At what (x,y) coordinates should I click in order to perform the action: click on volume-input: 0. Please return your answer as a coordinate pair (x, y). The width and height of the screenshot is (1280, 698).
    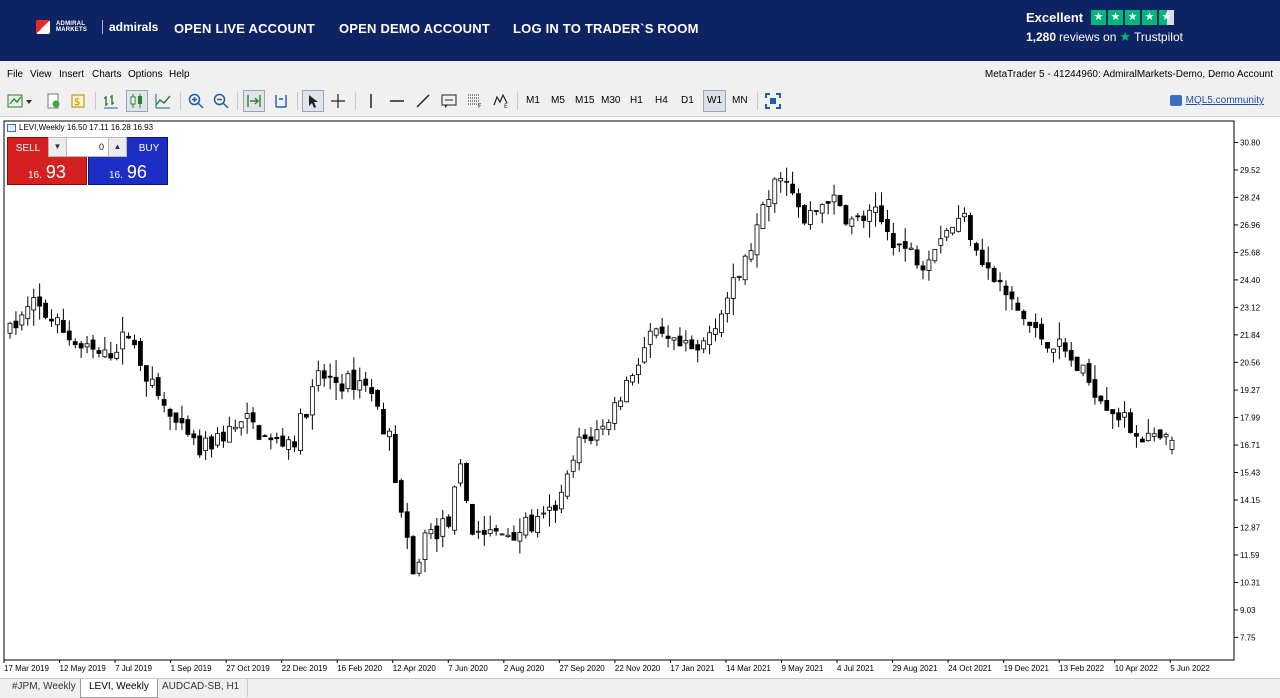
    Looking at the image, I should click on (87, 147).